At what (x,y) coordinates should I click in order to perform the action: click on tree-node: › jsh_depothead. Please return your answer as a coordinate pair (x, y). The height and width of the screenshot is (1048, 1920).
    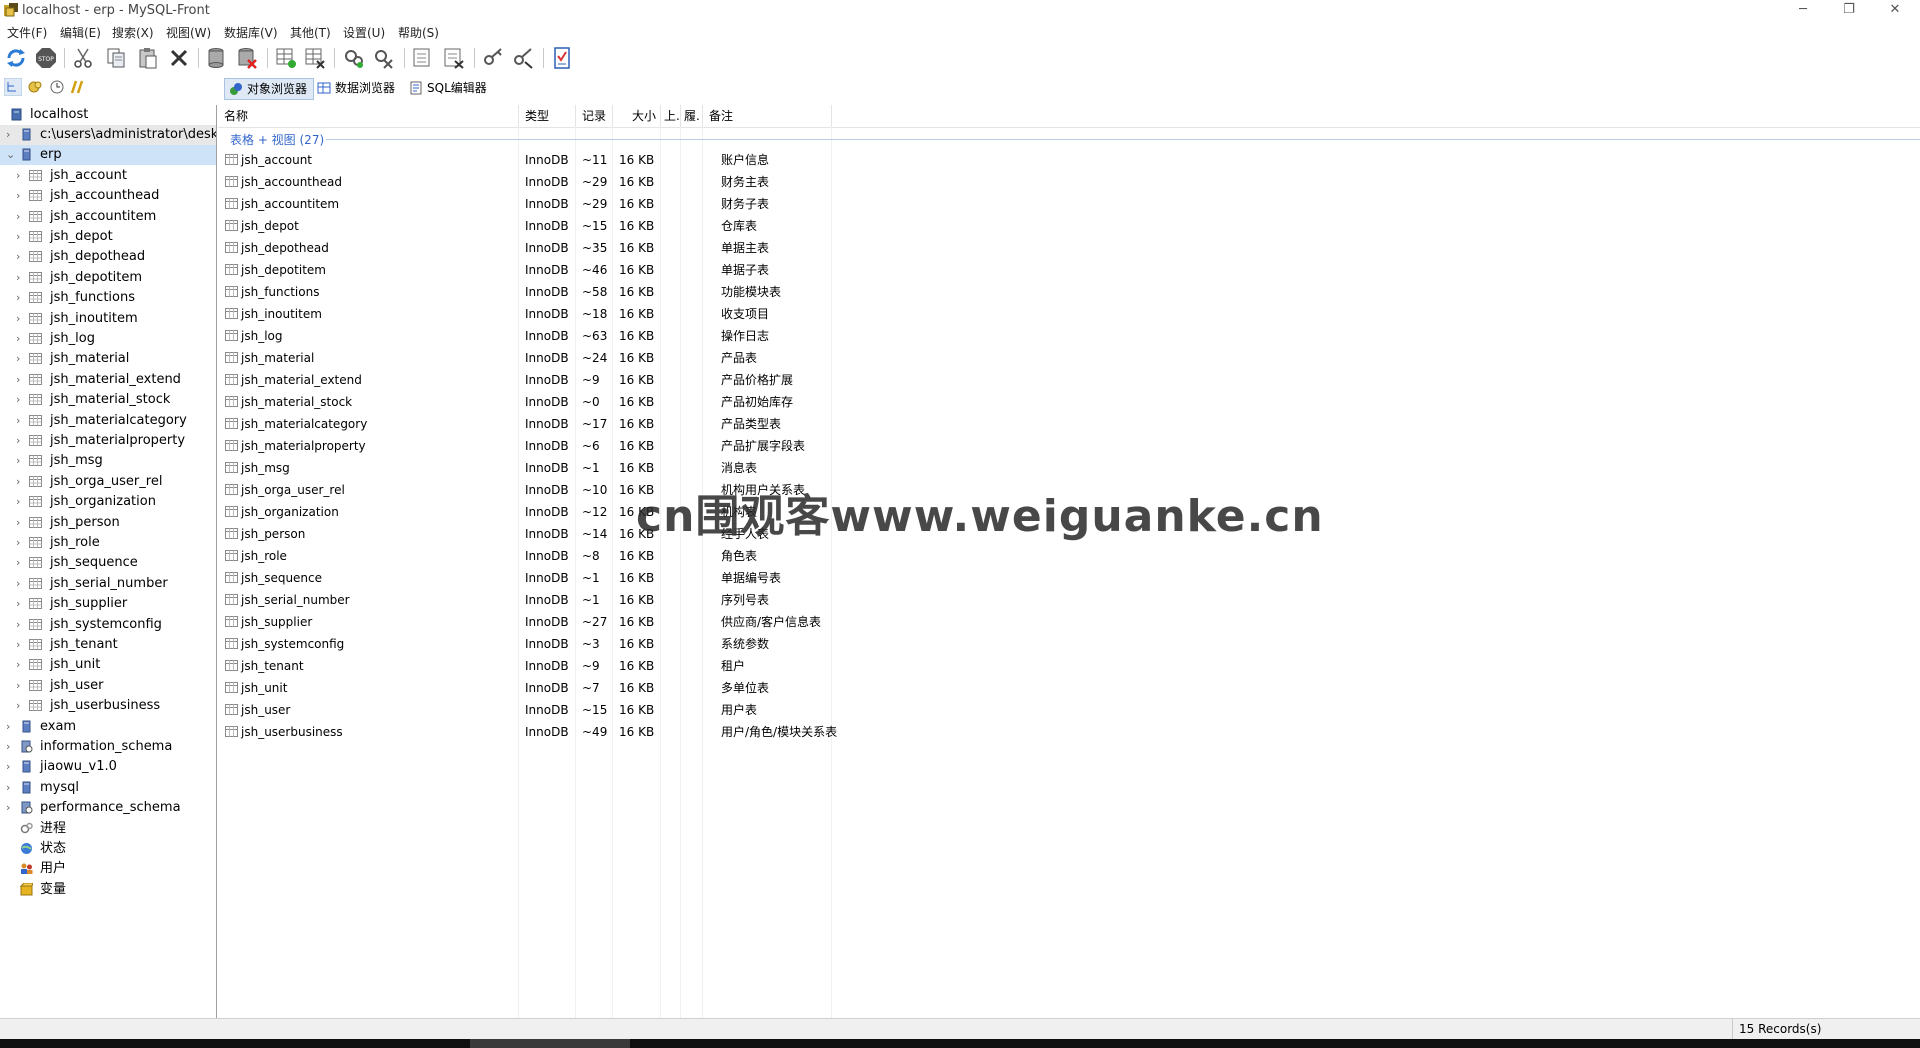
    Looking at the image, I should click on (108, 257).